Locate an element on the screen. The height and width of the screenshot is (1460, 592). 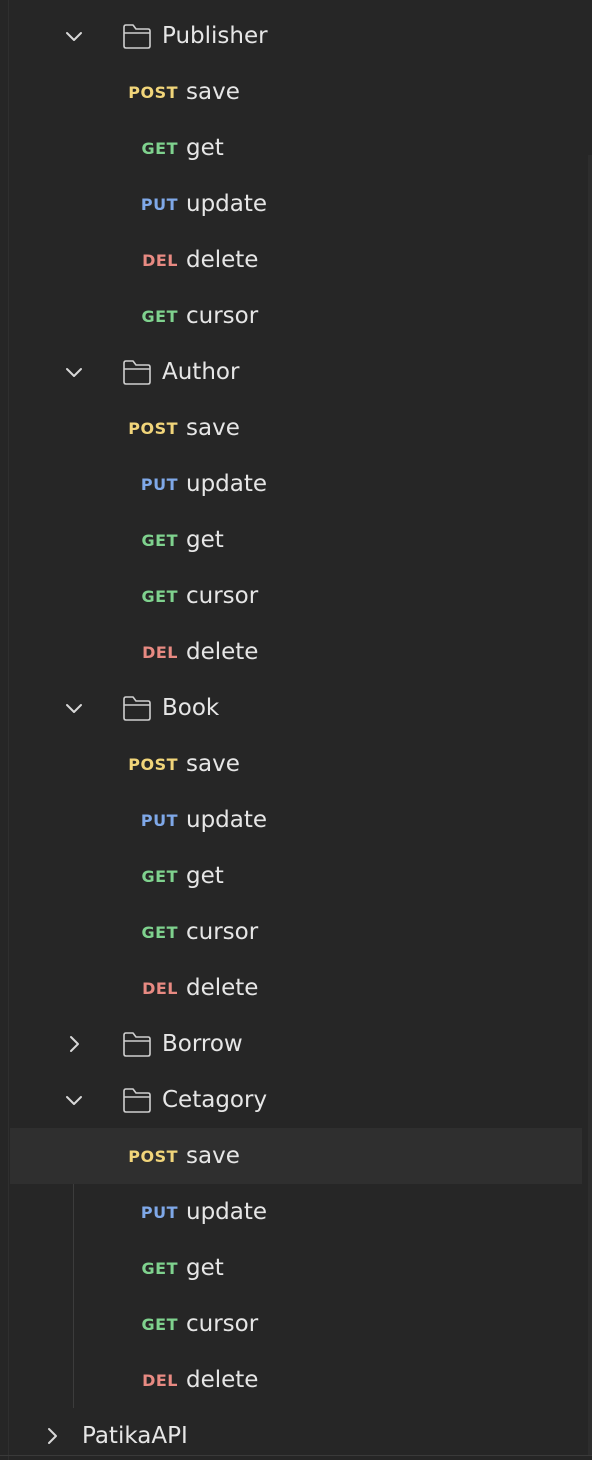
collection-row: PatikaAPI is located at coordinates (296, 1434).